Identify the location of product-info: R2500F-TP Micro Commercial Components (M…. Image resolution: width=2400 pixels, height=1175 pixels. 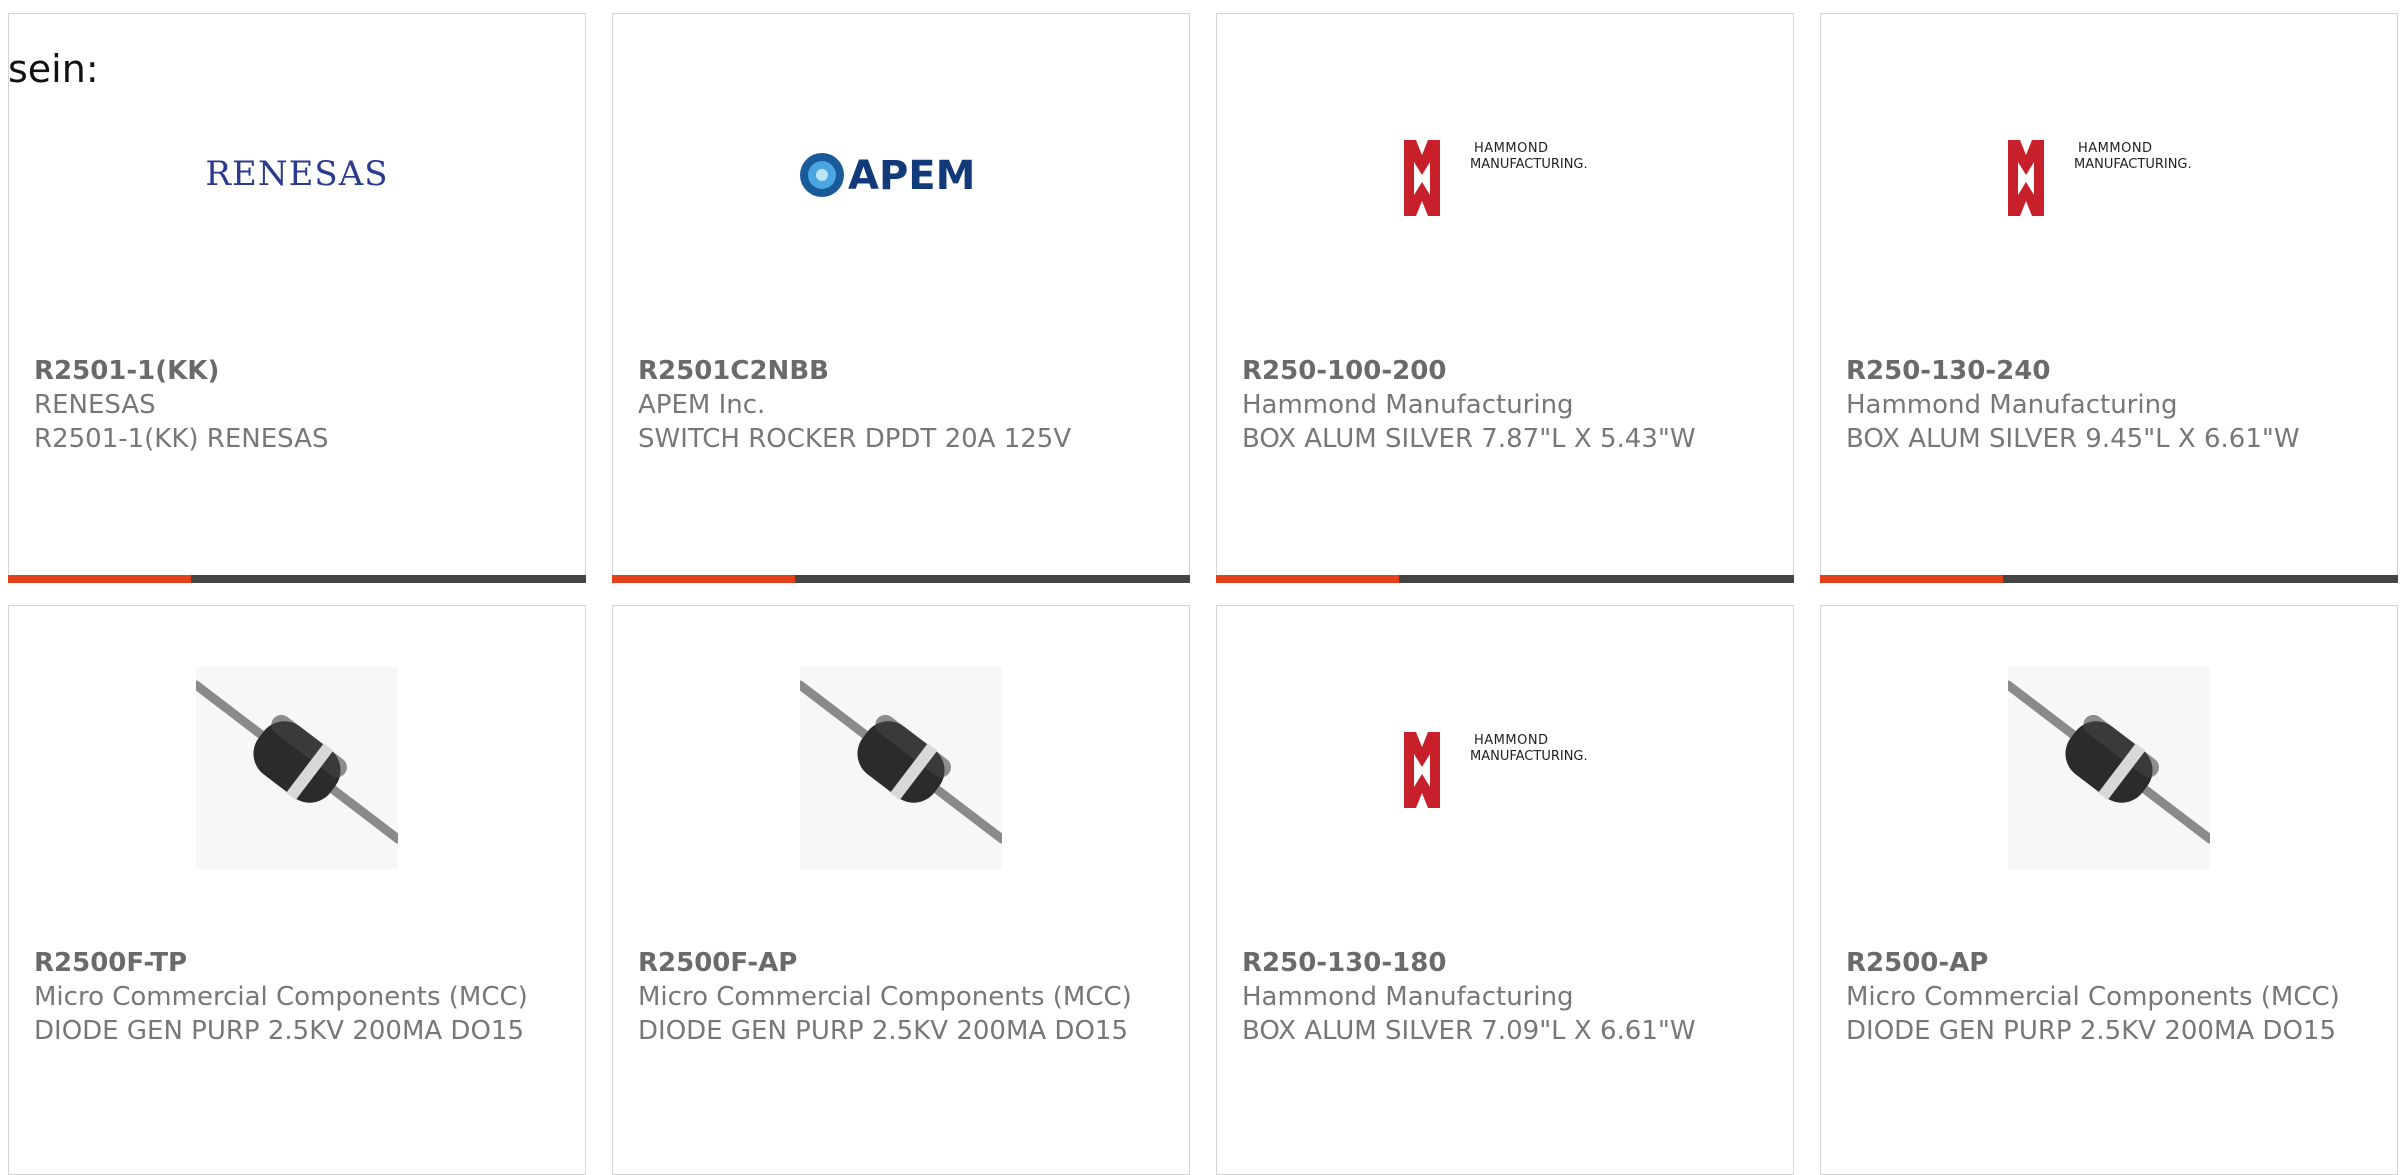
(284, 997).